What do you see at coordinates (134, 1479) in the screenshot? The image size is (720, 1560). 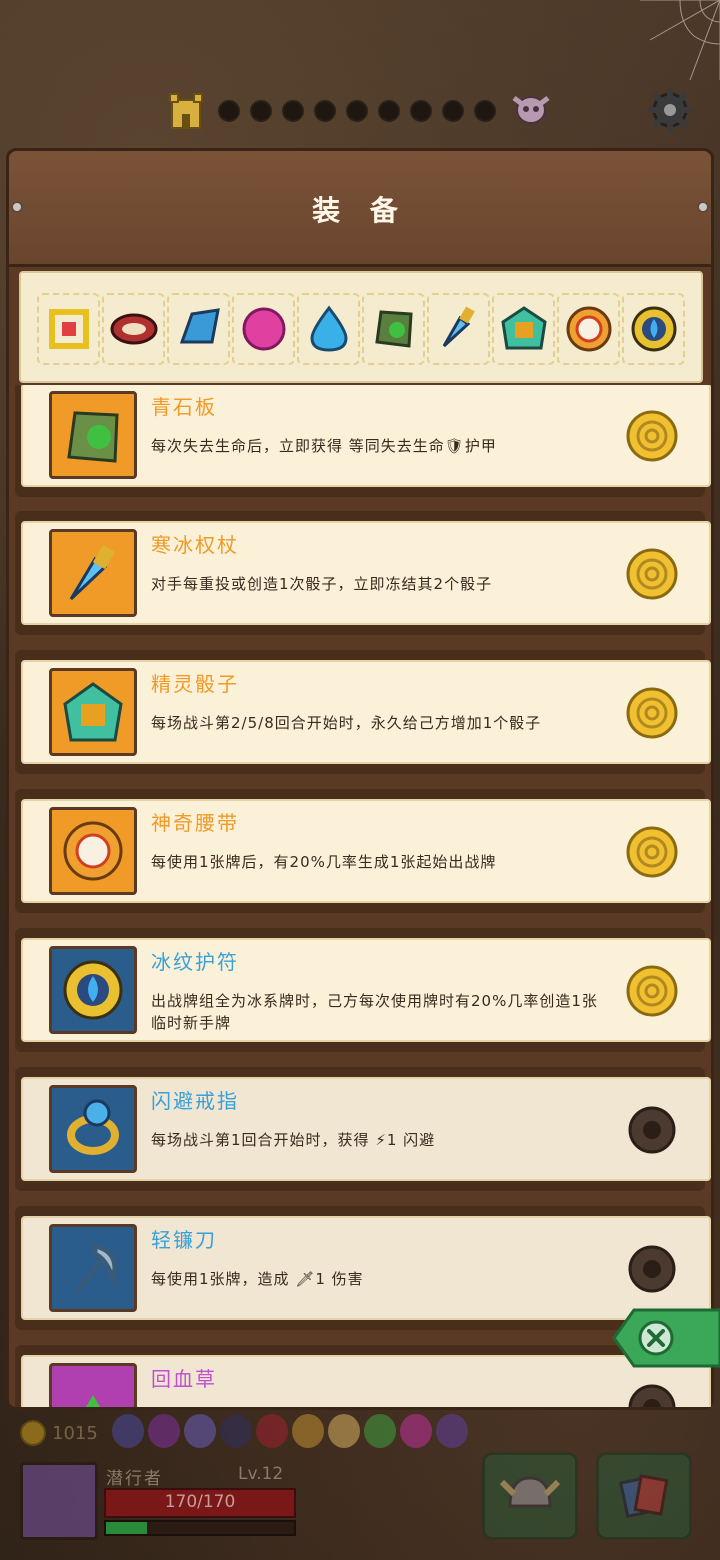 I see `hero-name: 潜行者` at bounding box center [134, 1479].